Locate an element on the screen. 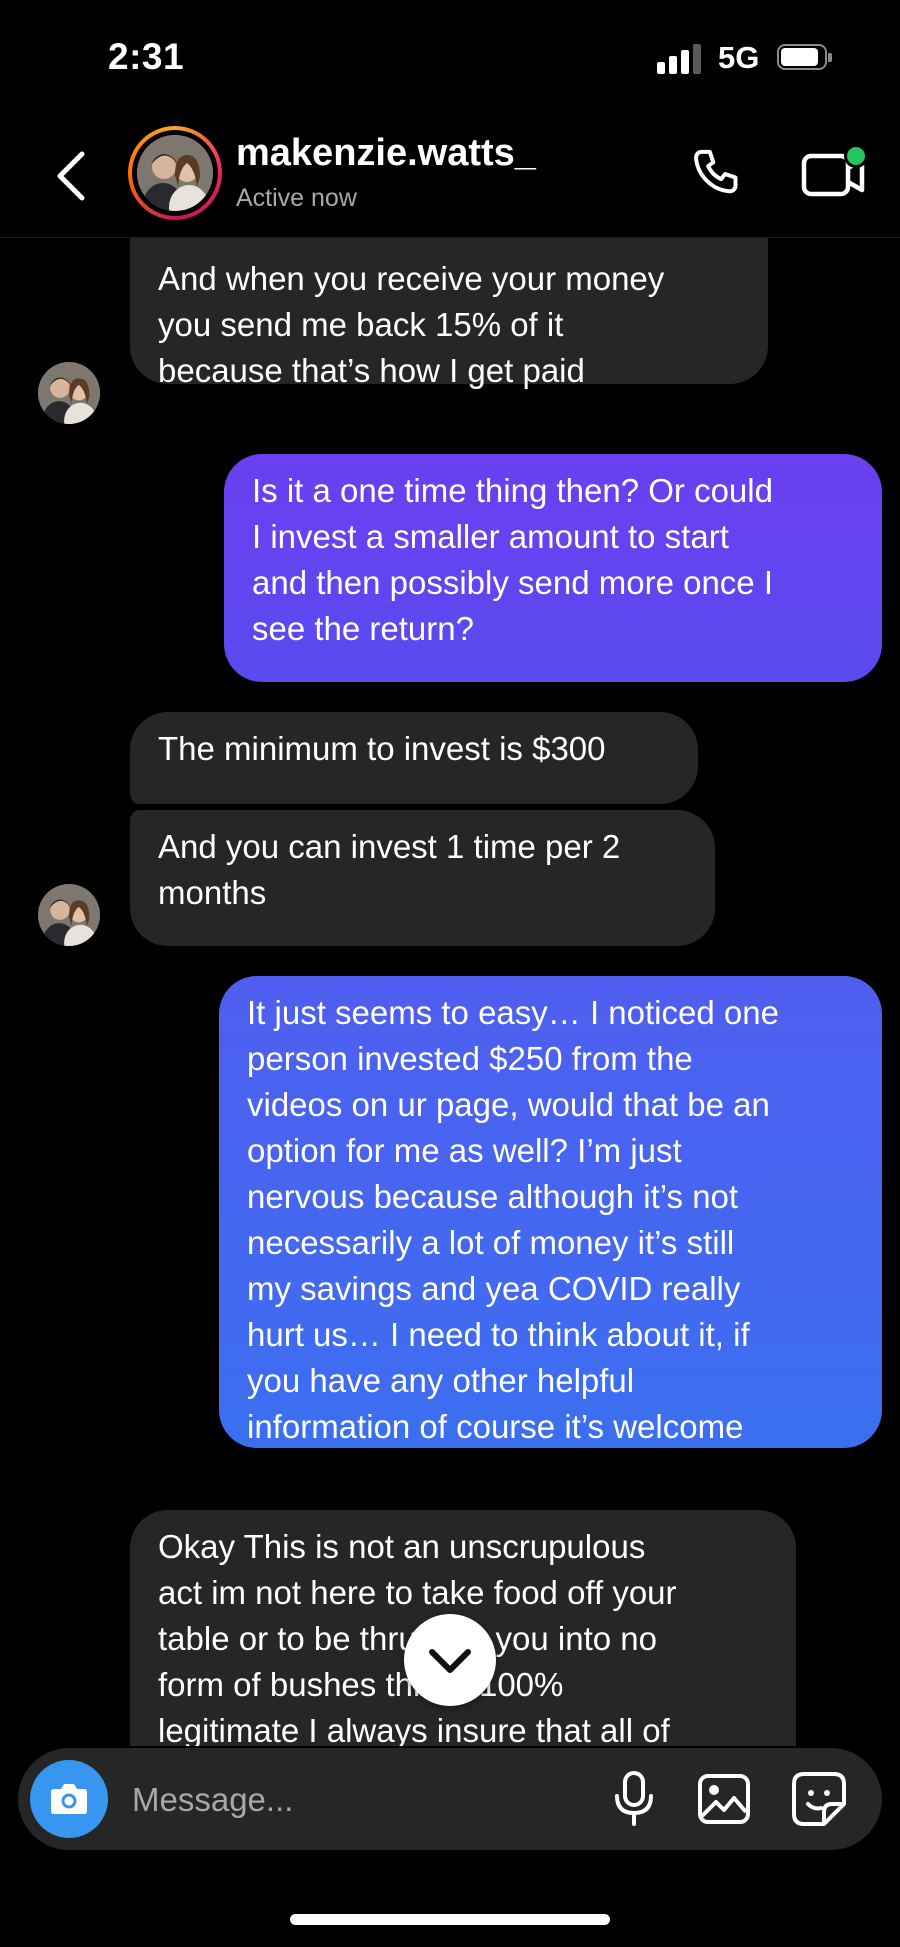 This screenshot has width=900, height=1947. back-button is located at coordinates (72, 176).